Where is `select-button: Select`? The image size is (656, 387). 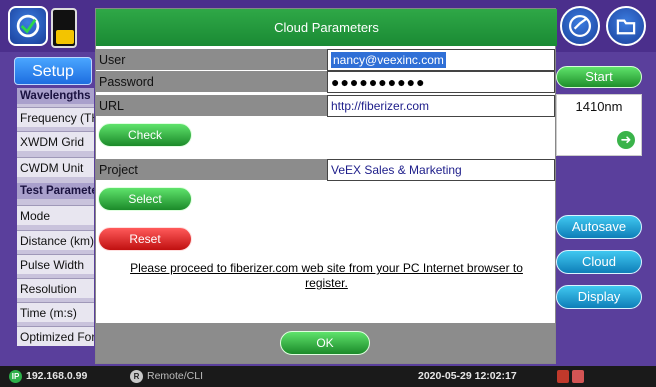 select-button: Select is located at coordinates (145, 199).